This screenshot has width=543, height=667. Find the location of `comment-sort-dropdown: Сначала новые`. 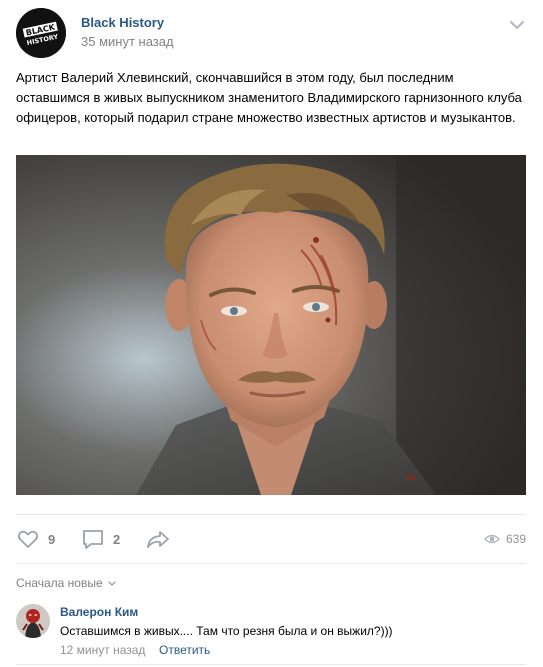

comment-sort-dropdown: Сначала новые is located at coordinates (66, 583).